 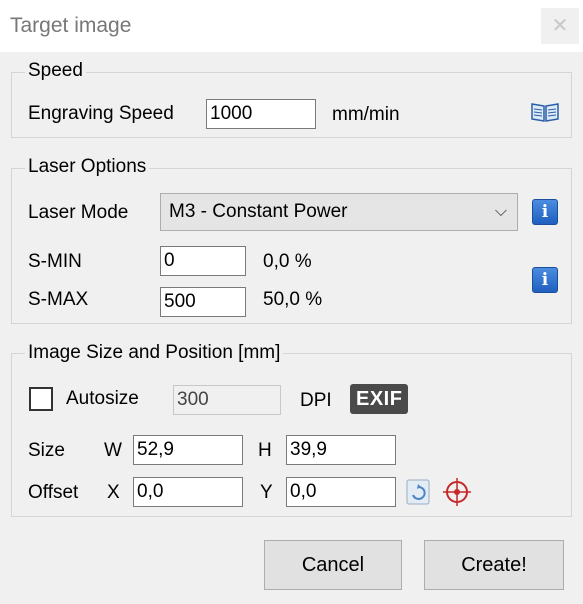 What do you see at coordinates (287, 261) in the screenshot?
I see `smin-percent: 0,0 %` at bounding box center [287, 261].